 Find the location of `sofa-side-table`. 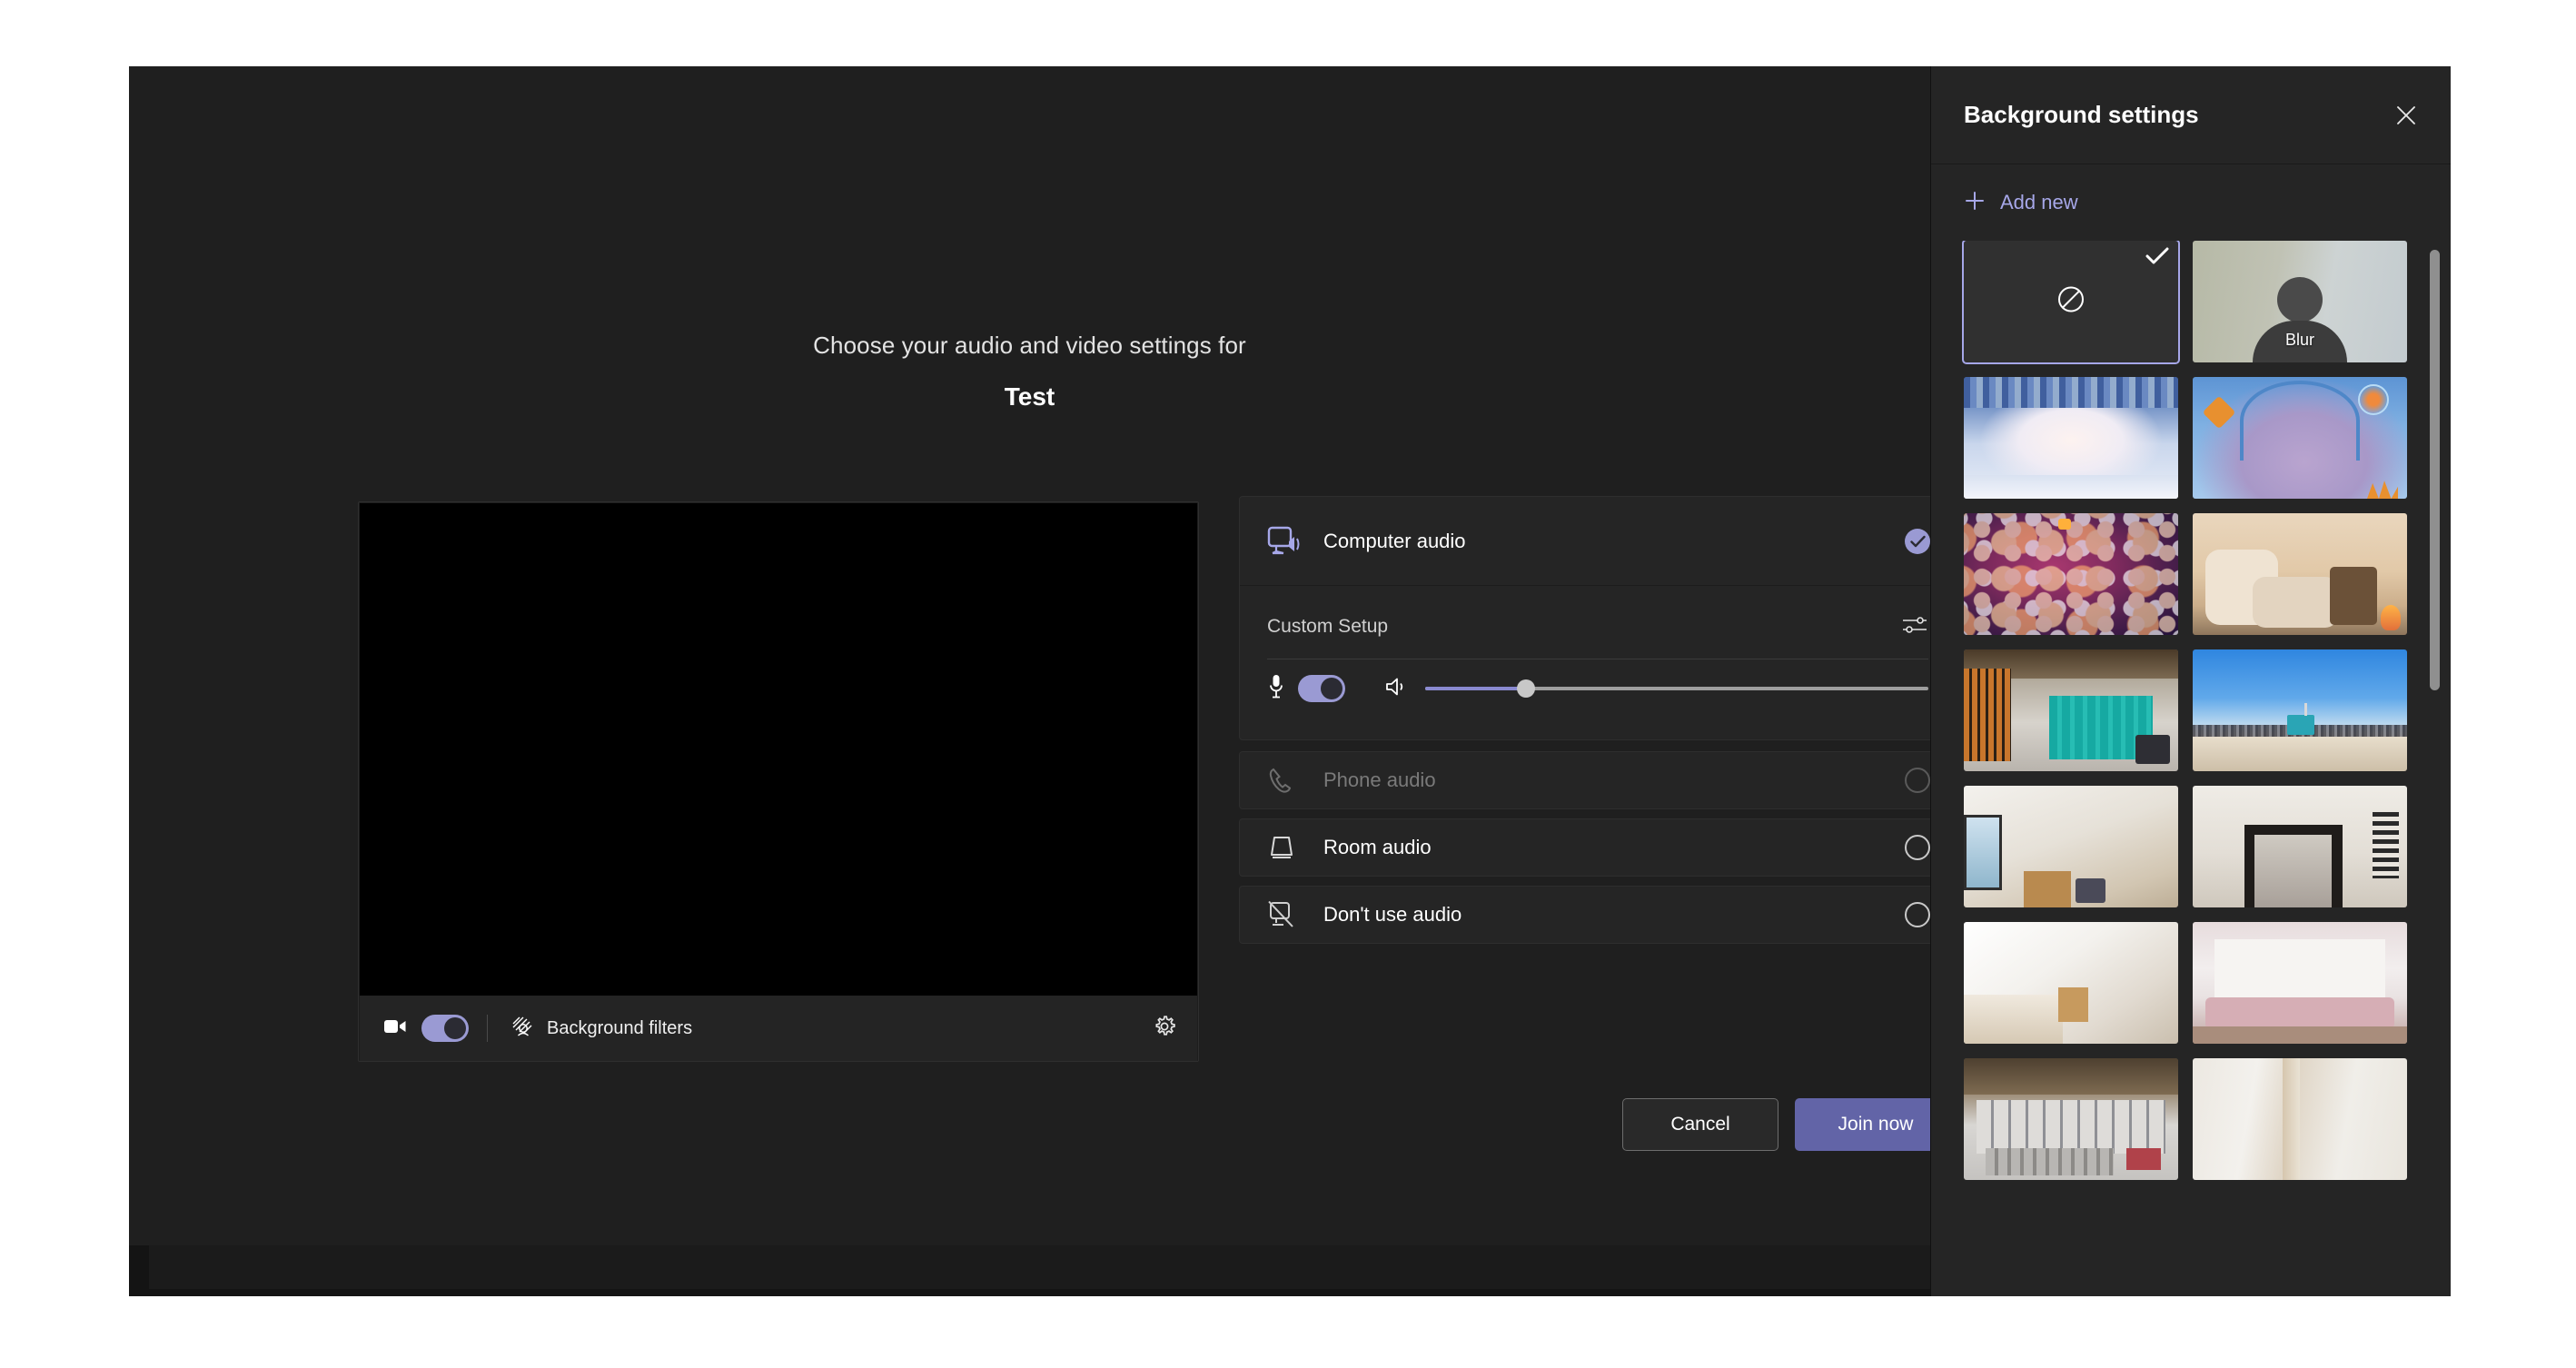

sofa-side-table is located at coordinates (2353, 596).